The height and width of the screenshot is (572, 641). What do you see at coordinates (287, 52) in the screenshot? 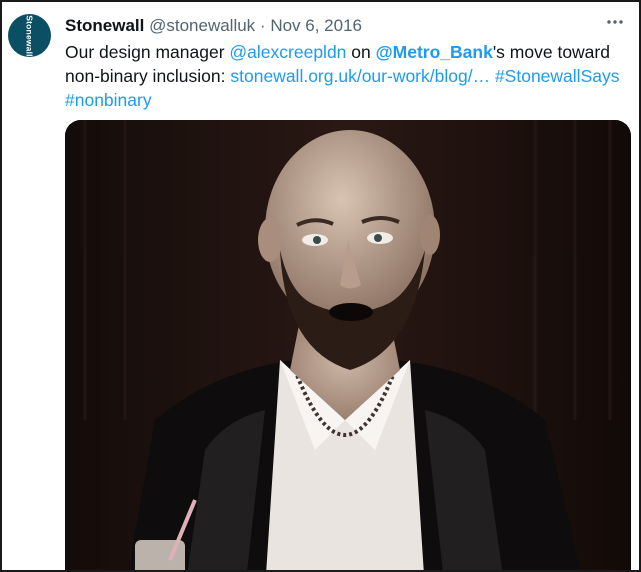
I see `mention-link: @alexcreepldn` at bounding box center [287, 52].